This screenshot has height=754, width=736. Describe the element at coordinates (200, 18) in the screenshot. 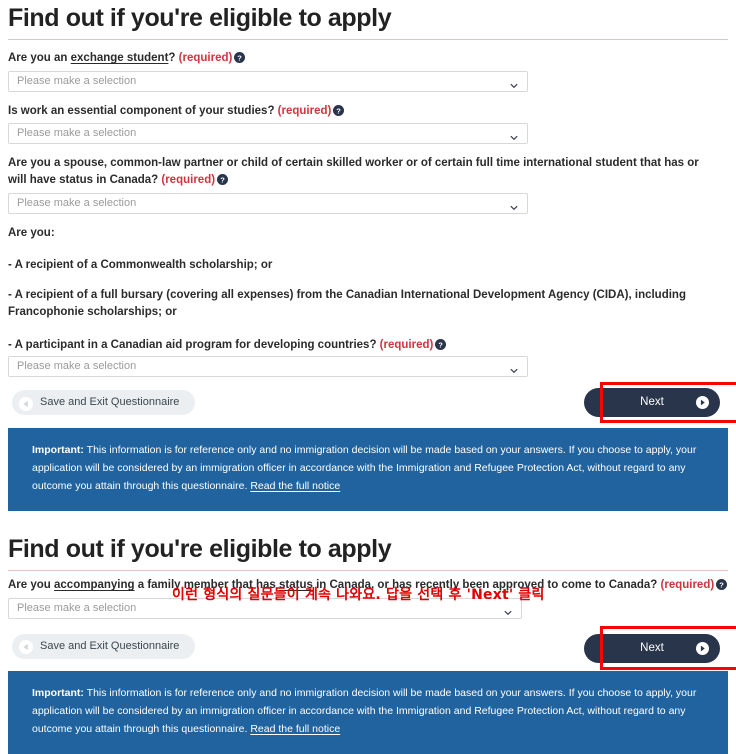

I see `page-title: Find out if you're eligible to apply` at that location.